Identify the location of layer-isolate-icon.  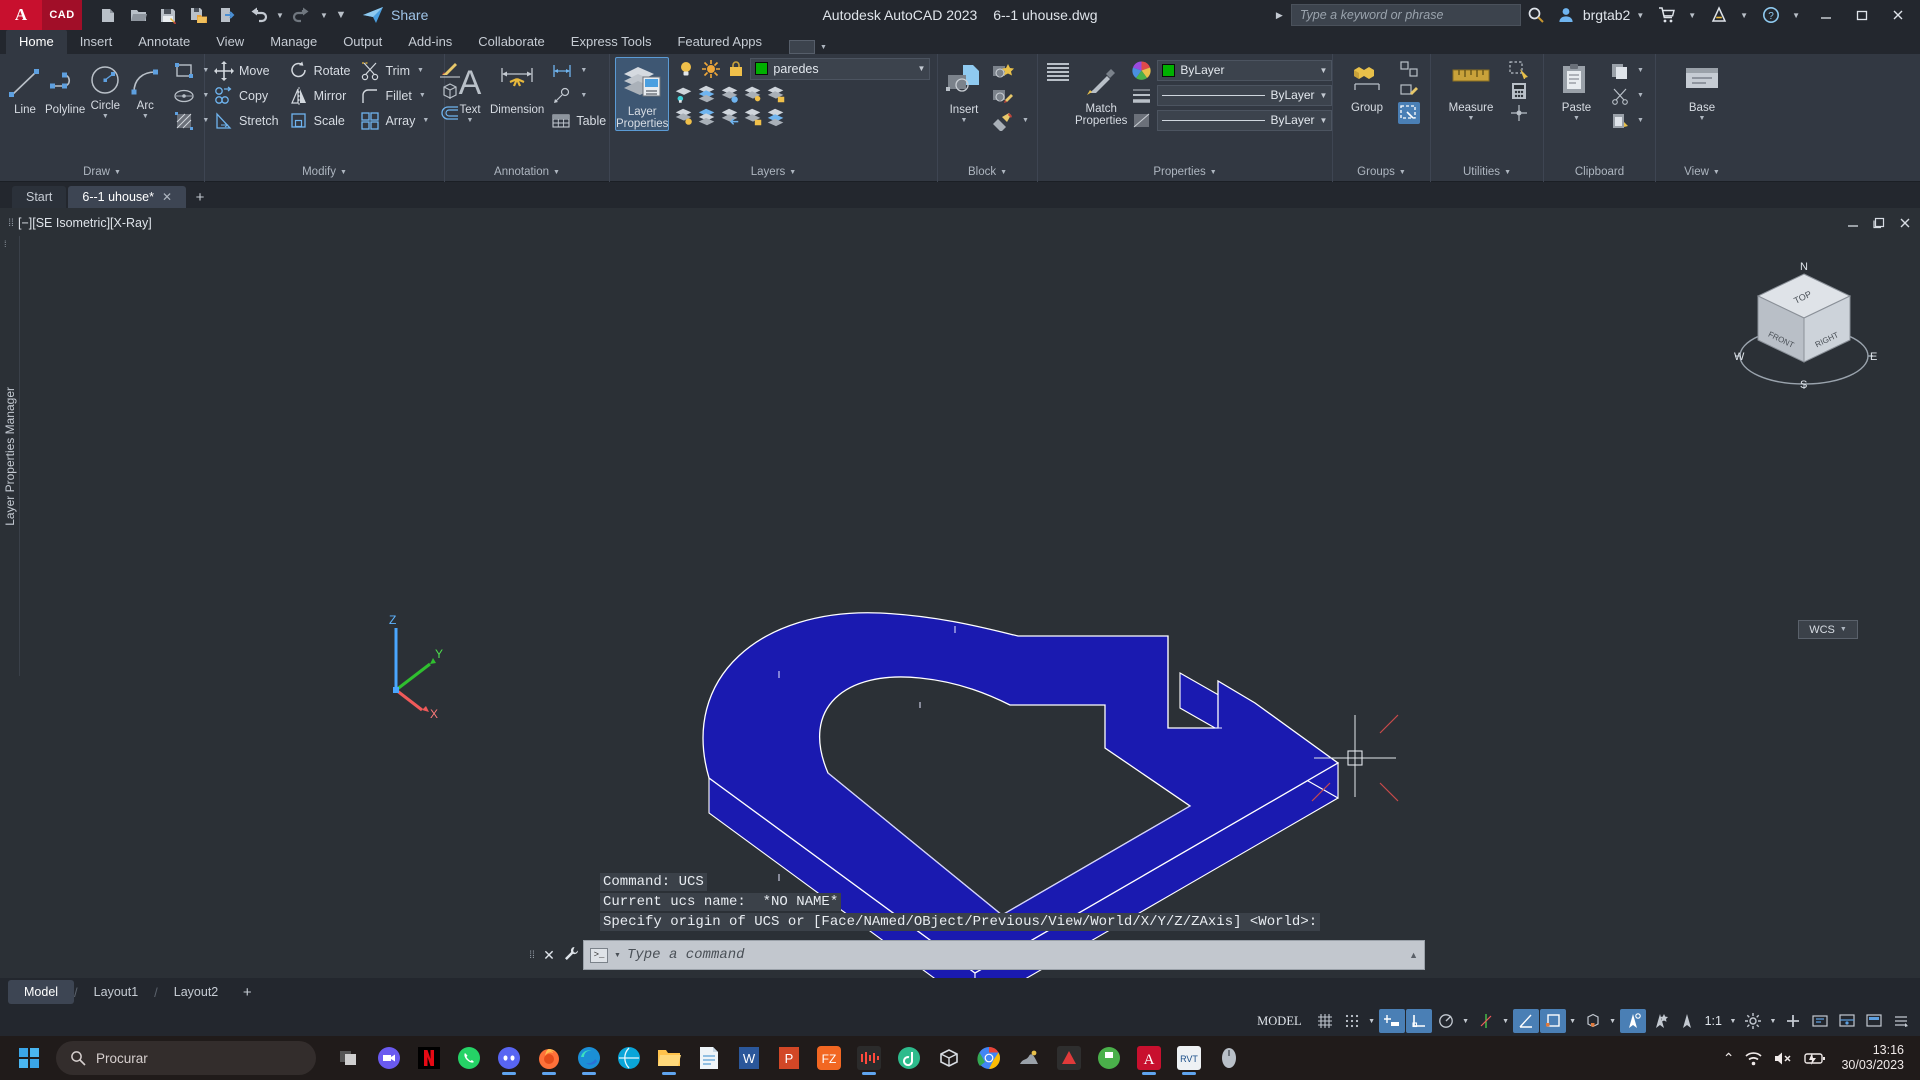
(684, 94).